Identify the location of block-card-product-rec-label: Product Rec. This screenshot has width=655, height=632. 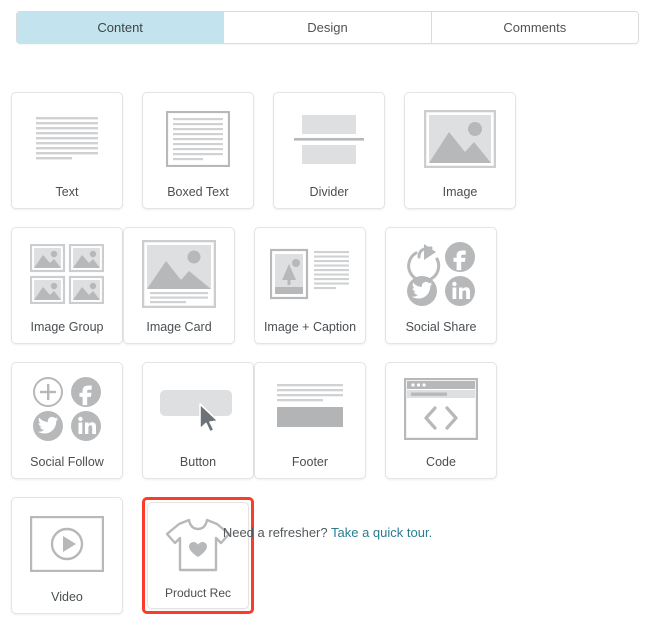
(198, 593).